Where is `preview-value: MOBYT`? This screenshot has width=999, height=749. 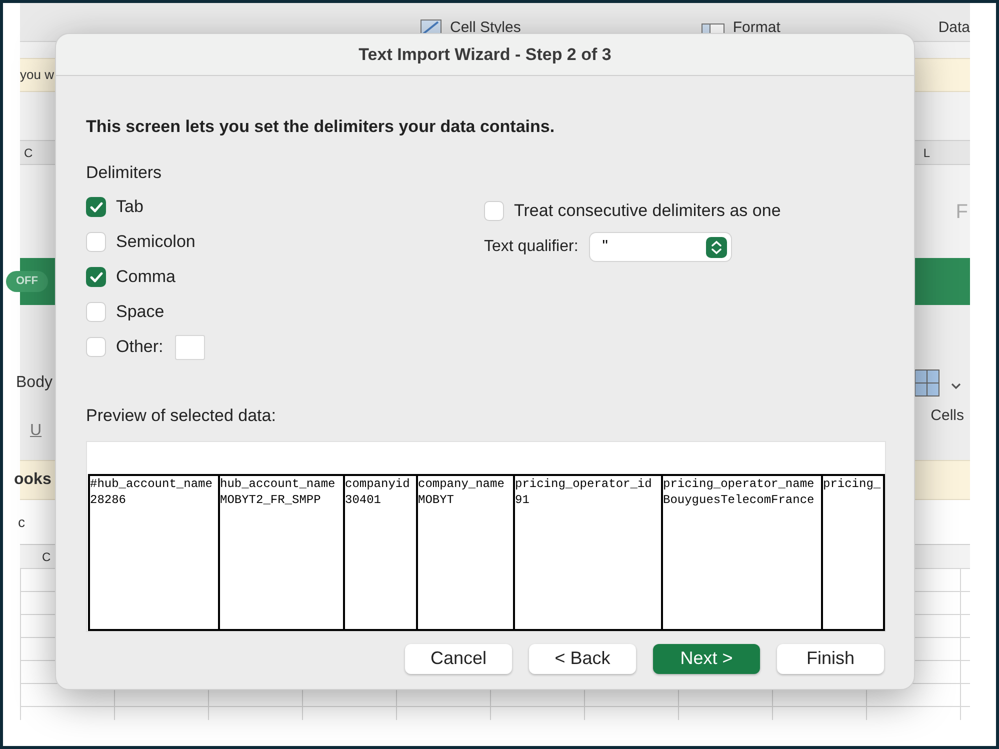
preview-value: MOBYT is located at coordinates (437, 500).